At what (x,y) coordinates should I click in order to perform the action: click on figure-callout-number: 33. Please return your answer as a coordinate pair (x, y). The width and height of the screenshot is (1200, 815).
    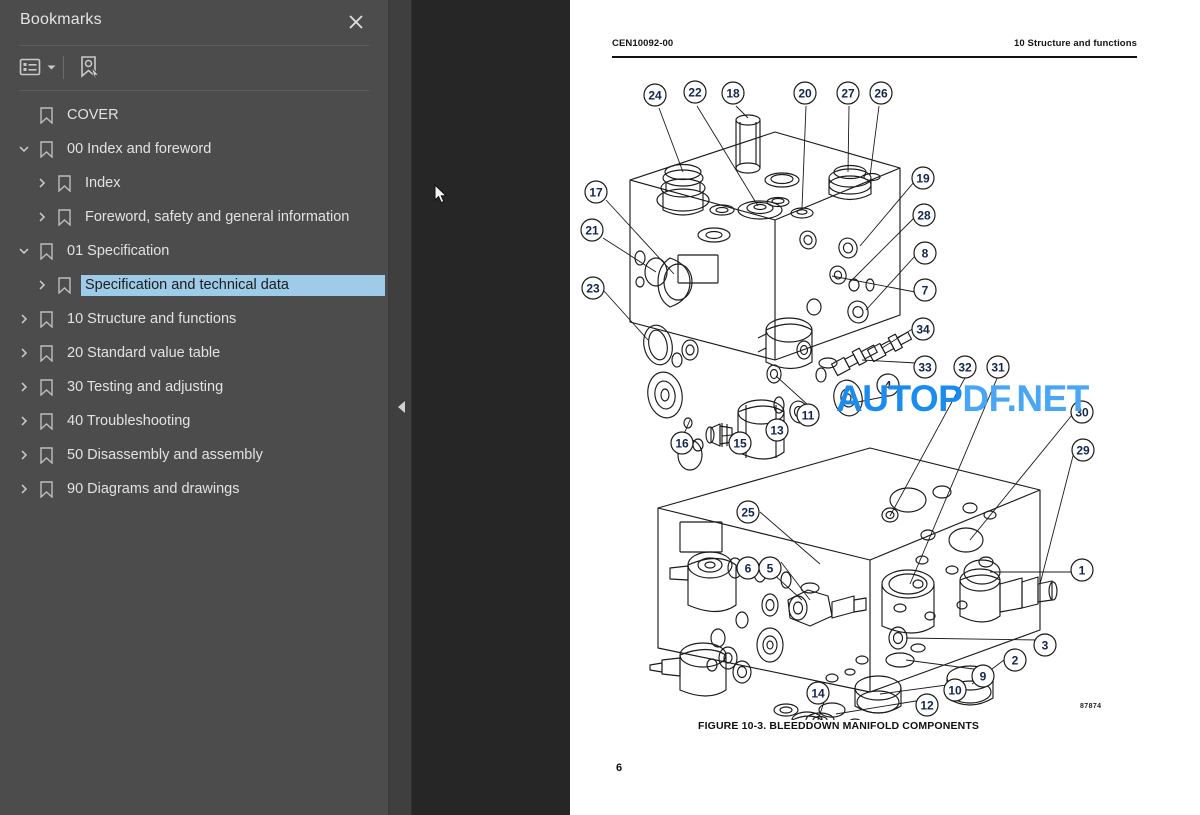
    Looking at the image, I should click on (925, 367).